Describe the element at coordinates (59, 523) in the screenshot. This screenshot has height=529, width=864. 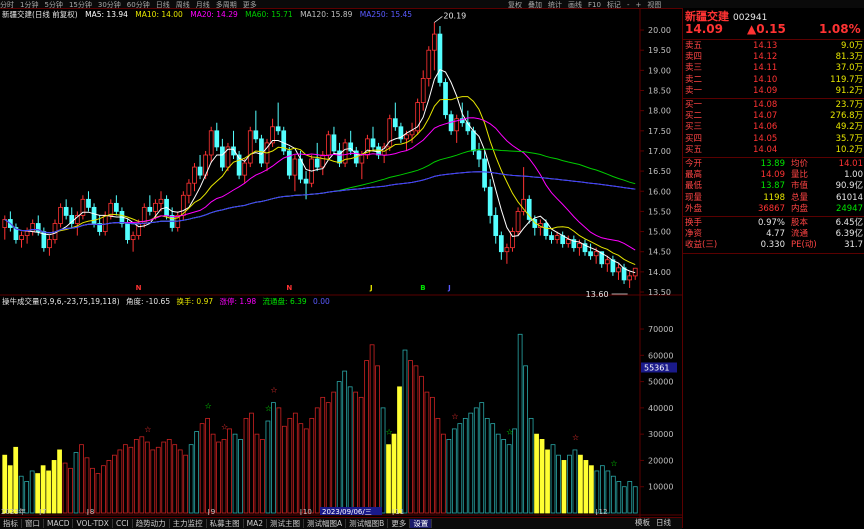
I see `indicator-tab: MACD` at that location.